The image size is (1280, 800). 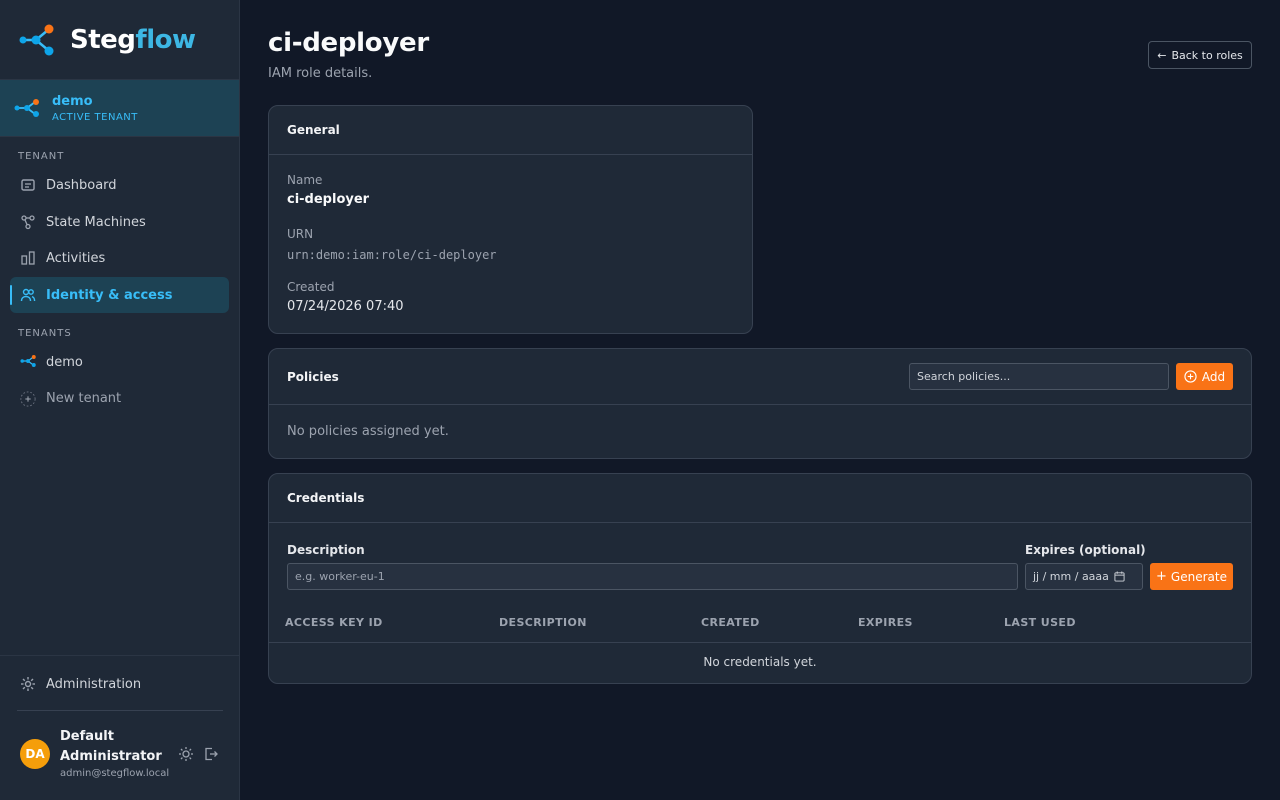 I want to click on description-label: Description, so click(x=326, y=550).